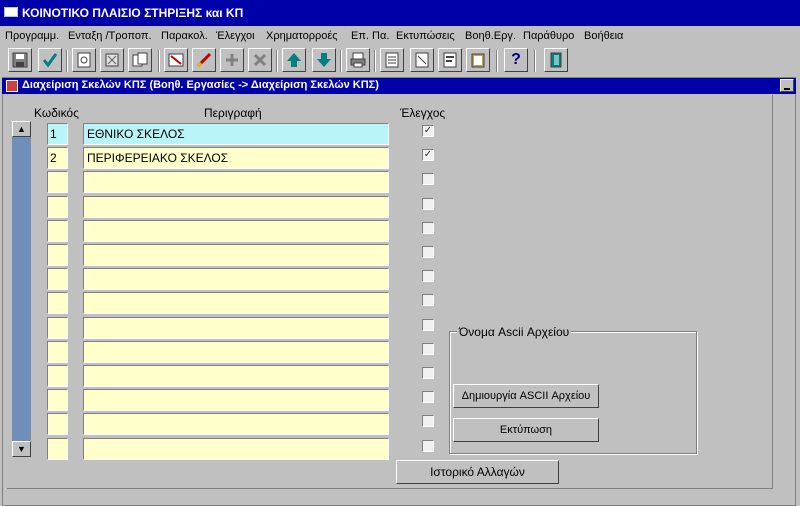 The height and width of the screenshot is (506, 800). Describe the element at coordinates (184, 36) in the screenshot. I see `menu-monitoring: Παρακολ.` at that location.